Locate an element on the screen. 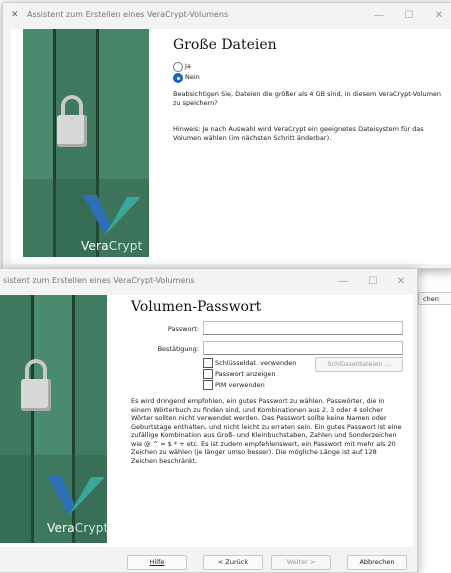  next-button: Weiter > is located at coordinates (301, 562).